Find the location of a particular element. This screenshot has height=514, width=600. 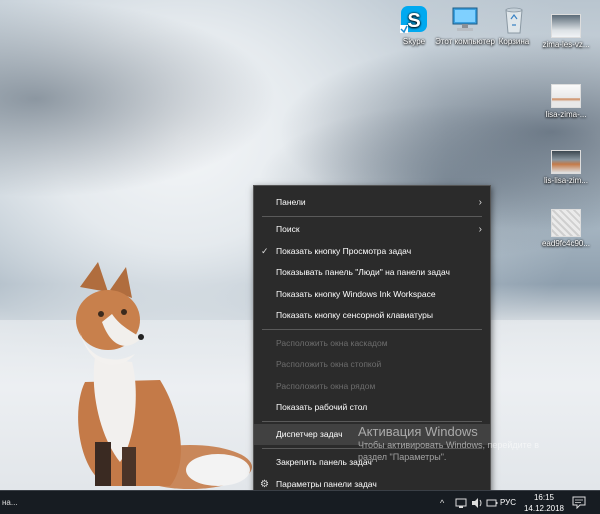

menu-item-task-view: ✓ Показать кнопку Просмотра задач is located at coordinates (372, 251).